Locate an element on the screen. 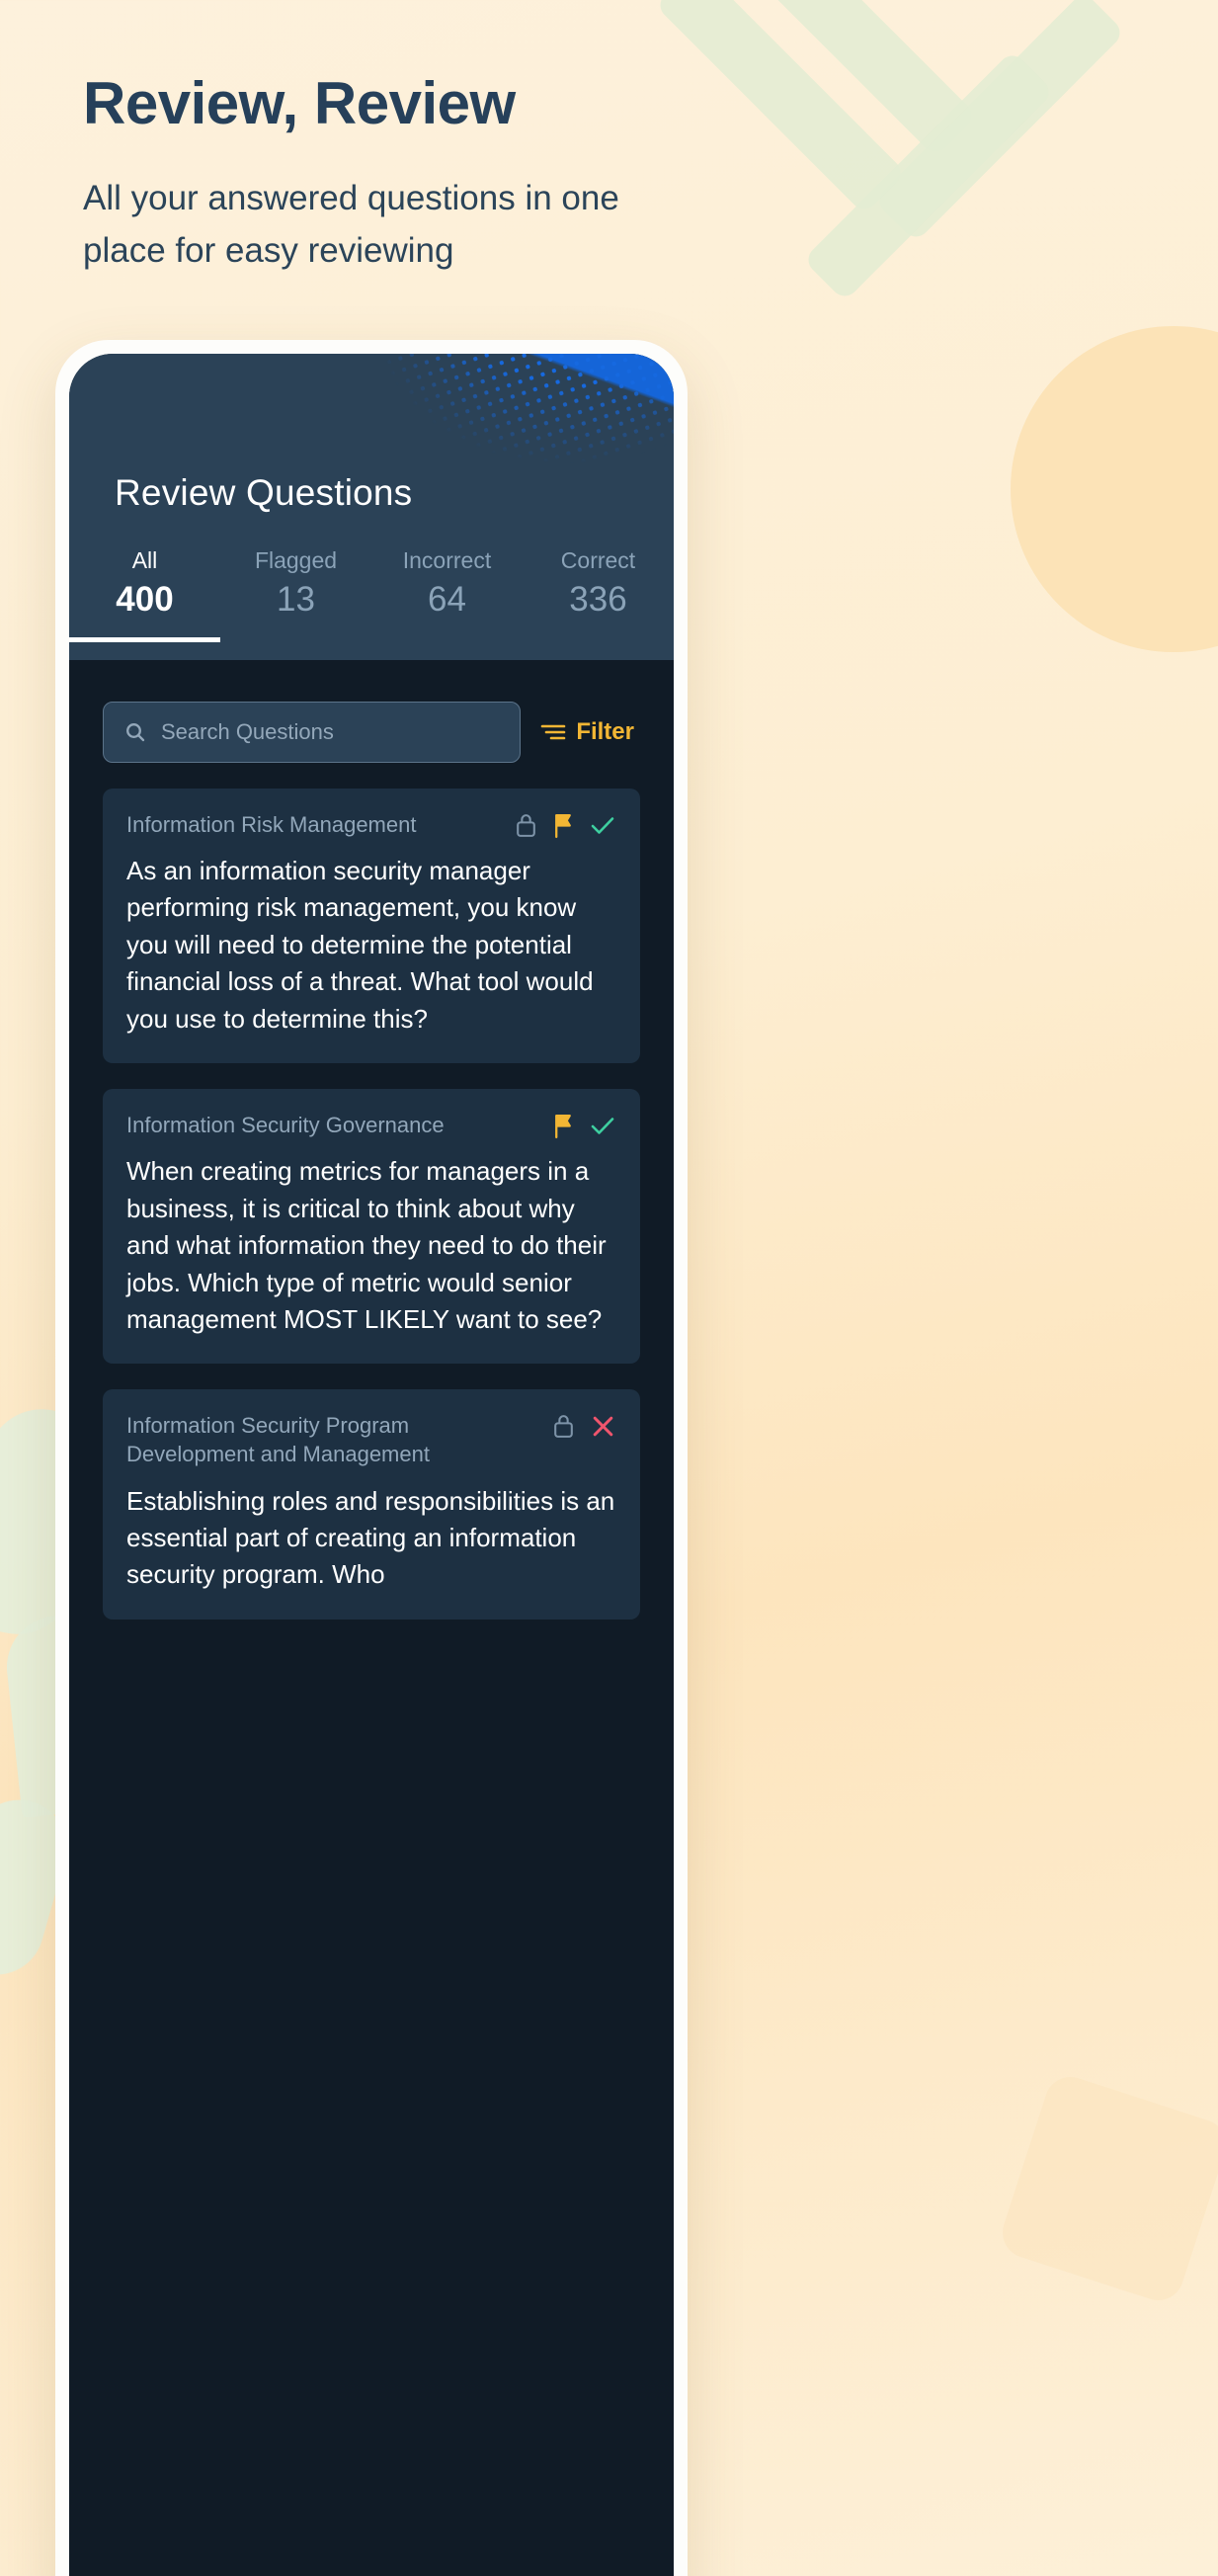  question-category: Information Security Governance is located at coordinates (285, 1125).